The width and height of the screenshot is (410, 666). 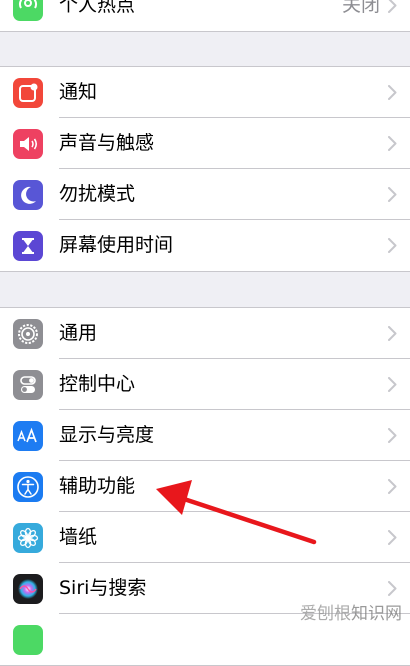 I want to click on watermark-brand: 爱刨根, so click(x=325, y=614).